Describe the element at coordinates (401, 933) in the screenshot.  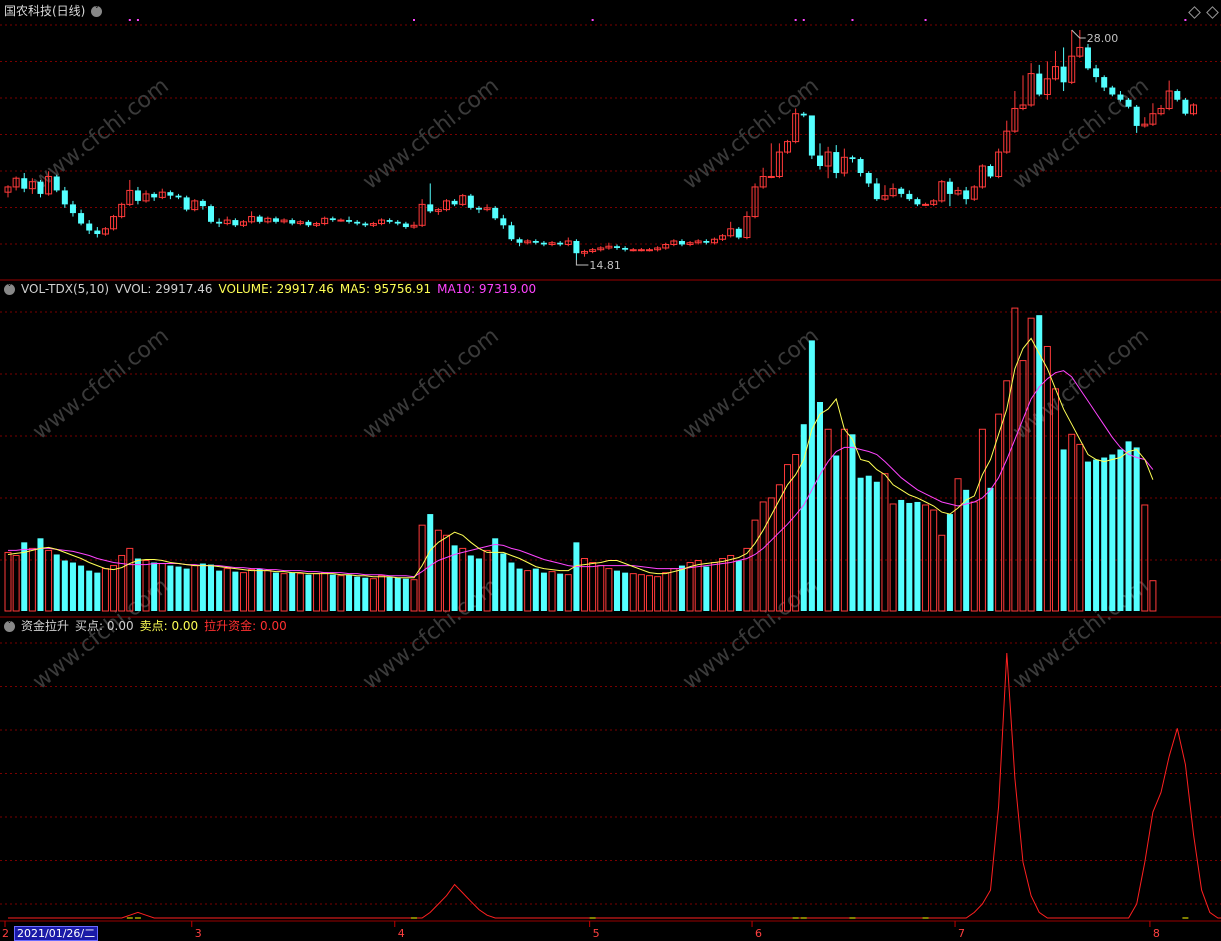
I see `x-axis-label: 4` at that location.